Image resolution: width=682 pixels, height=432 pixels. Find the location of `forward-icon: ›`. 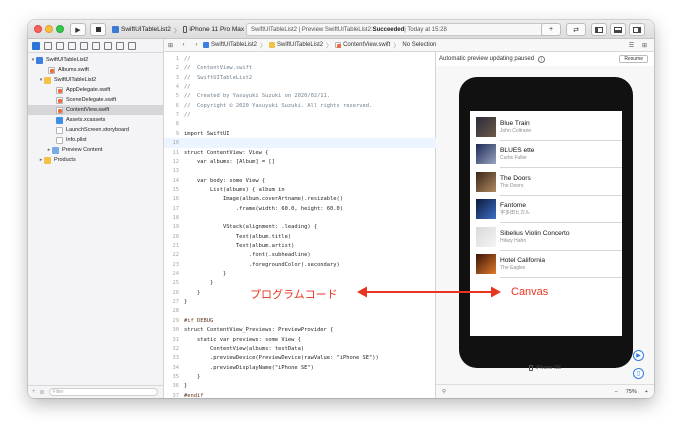

forward-icon: › is located at coordinates (196, 45).